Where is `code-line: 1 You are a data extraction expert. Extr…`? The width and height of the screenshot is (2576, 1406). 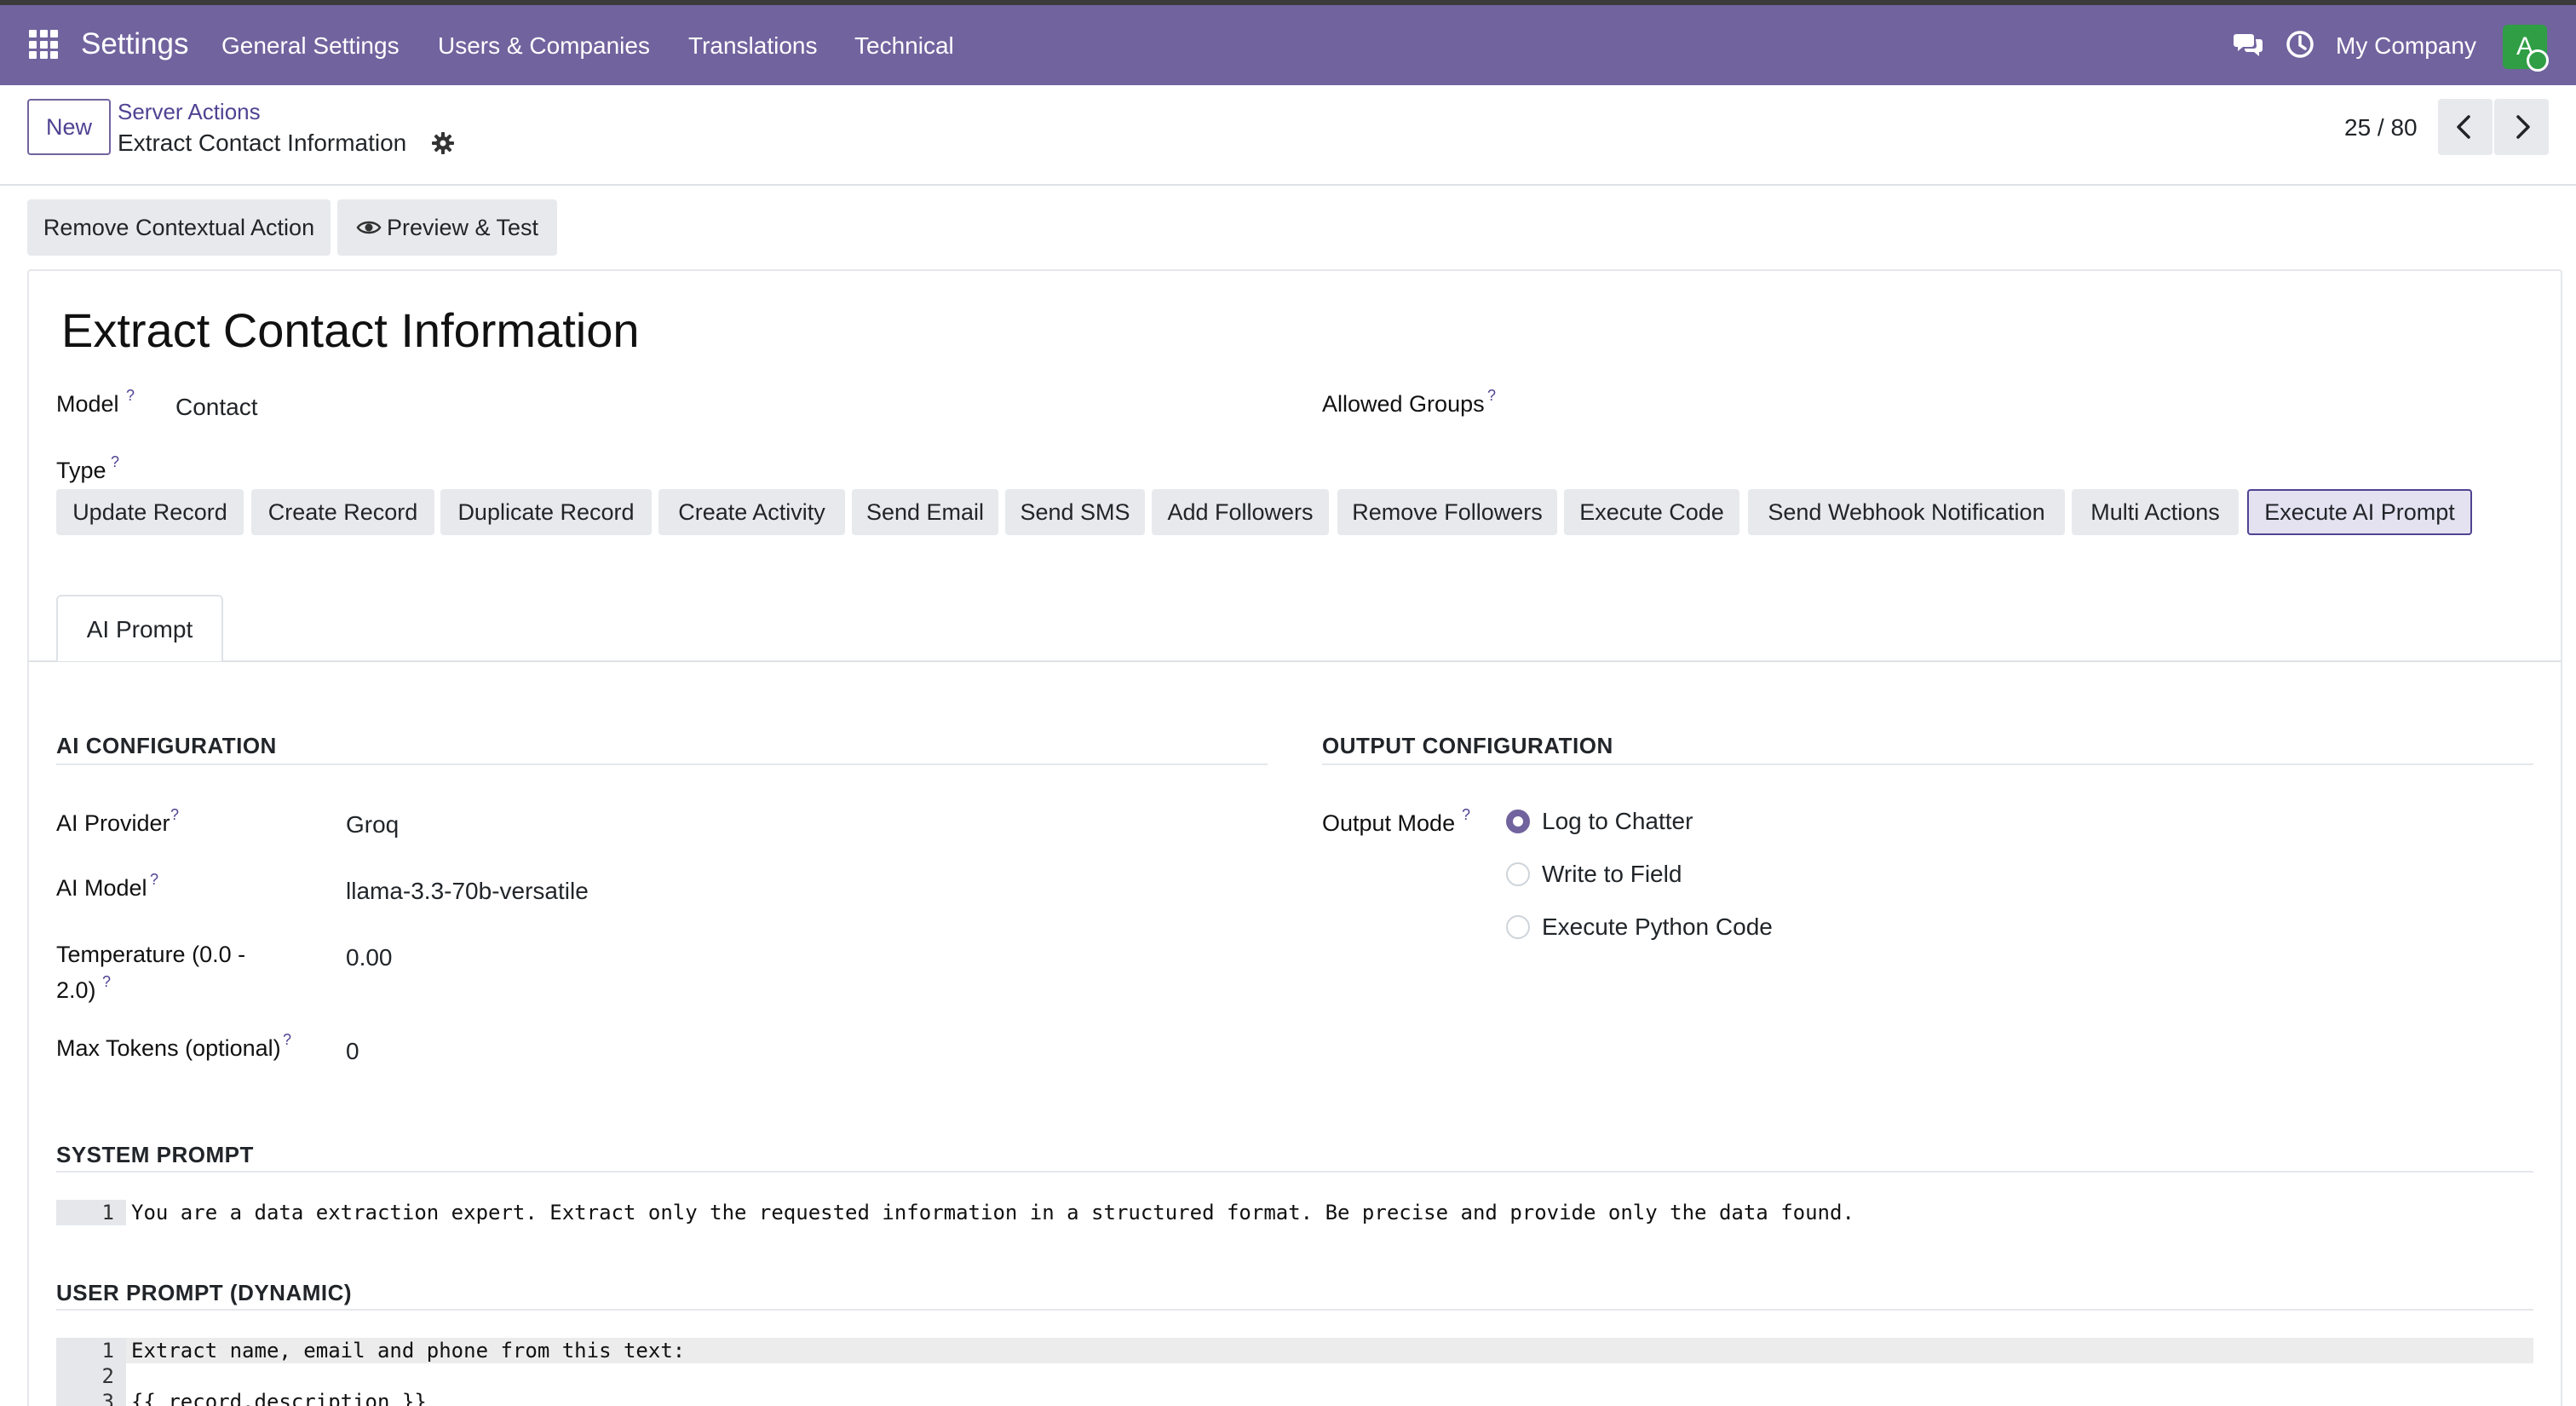 code-line: 1 You are a data extraction expert. Extr… is located at coordinates (1294, 1212).